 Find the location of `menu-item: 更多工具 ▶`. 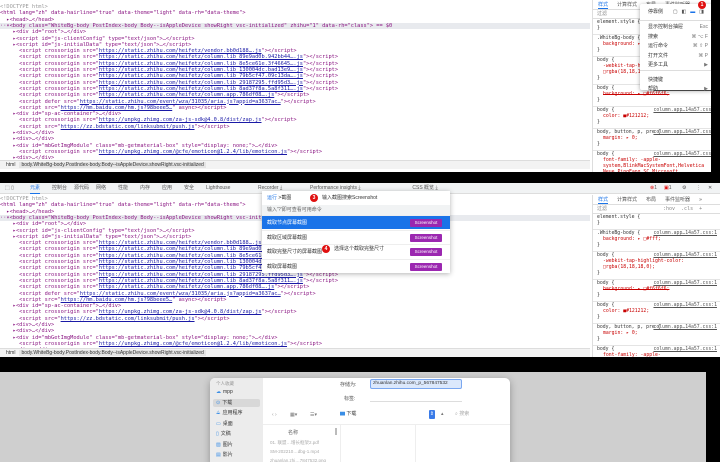

menu-item: 更多工具 ▶ is located at coordinates (678, 65).